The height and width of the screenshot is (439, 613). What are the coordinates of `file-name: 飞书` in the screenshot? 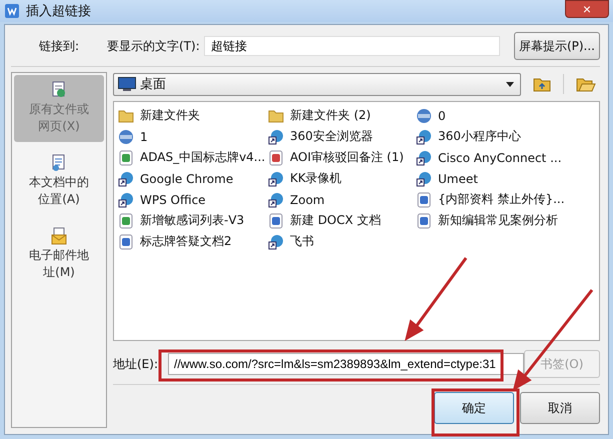 It's located at (302, 241).